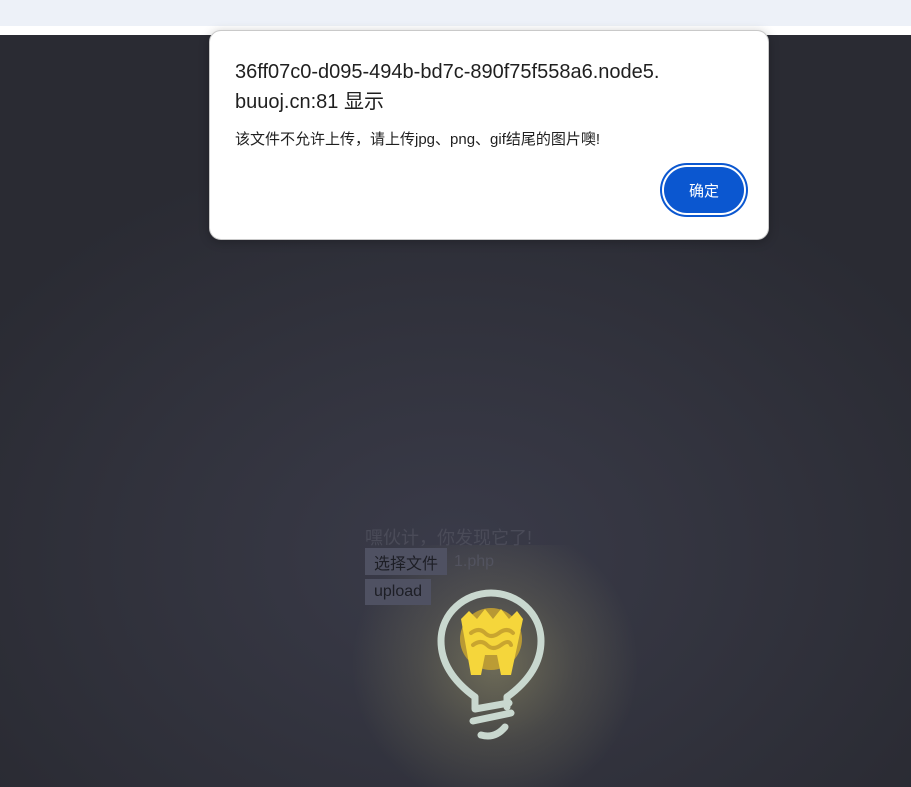  I want to click on selected-file-name: 1.php, so click(474, 561).